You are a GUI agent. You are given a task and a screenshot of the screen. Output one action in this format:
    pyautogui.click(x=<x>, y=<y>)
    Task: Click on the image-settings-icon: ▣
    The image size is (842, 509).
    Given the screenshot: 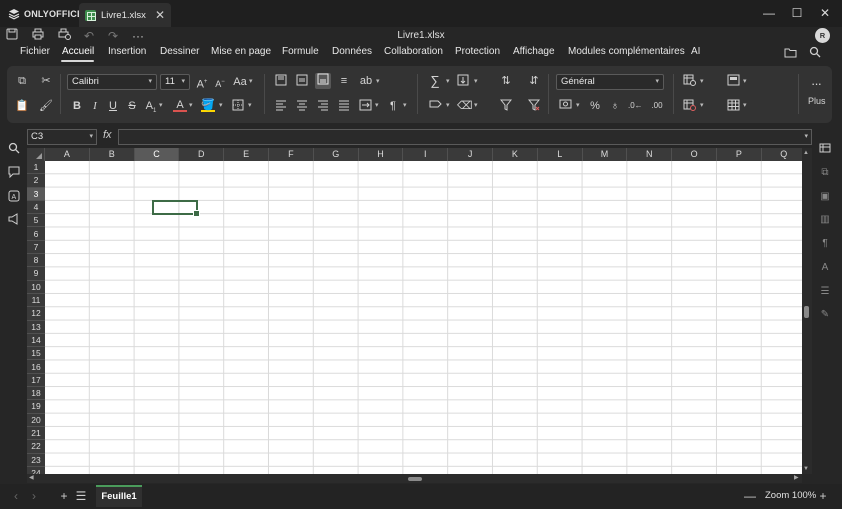 What is the action you would take?
    pyautogui.click(x=825, y=197)
    